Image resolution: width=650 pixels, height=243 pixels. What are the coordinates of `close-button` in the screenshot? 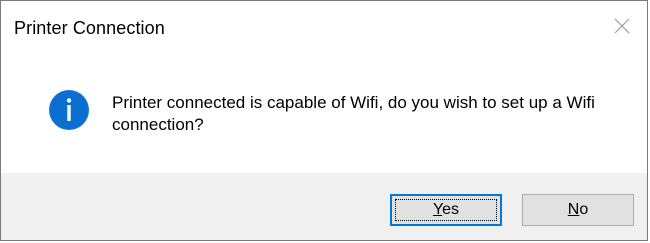 It's located at (624, 24).